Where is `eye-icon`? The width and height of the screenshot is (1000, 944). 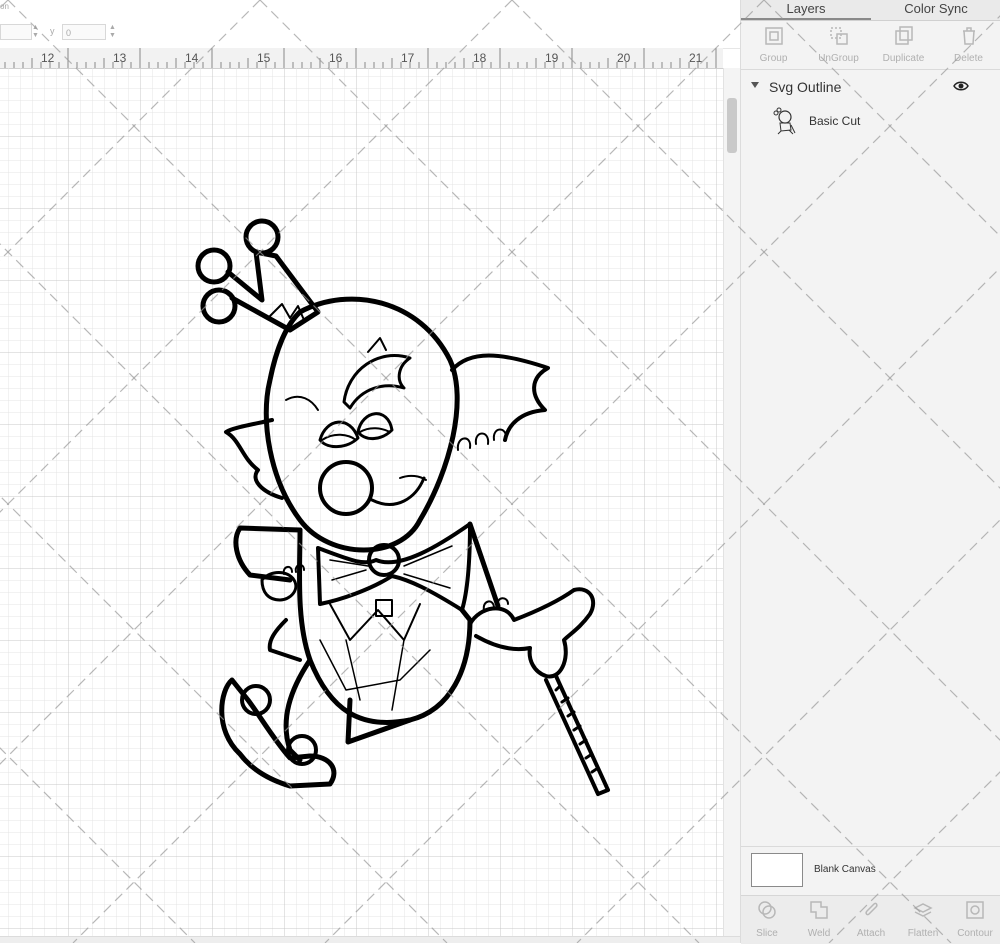
eye-icon is located at coordinates (961, 86).